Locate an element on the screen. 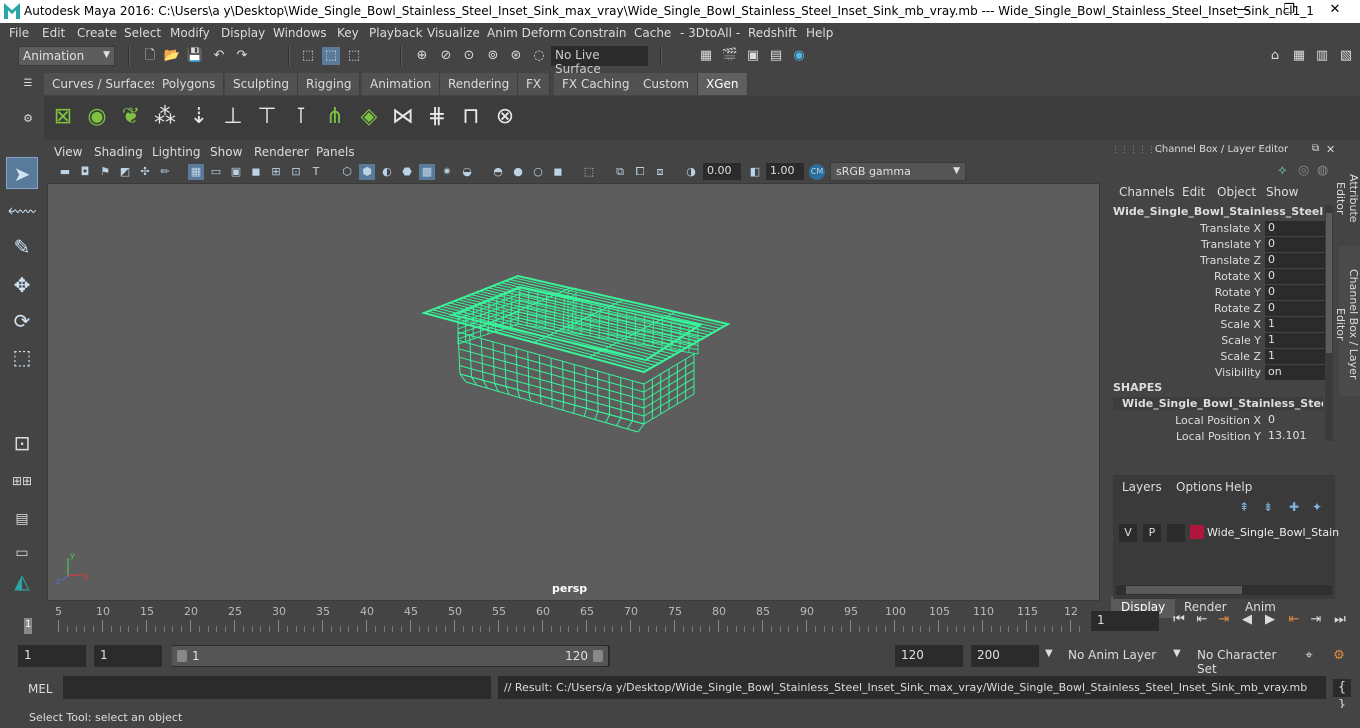 Image resolution: width=1360 pixels, height=728 pixels. snap-grid-icon: ⊕ is located at coordinates (422, 56).